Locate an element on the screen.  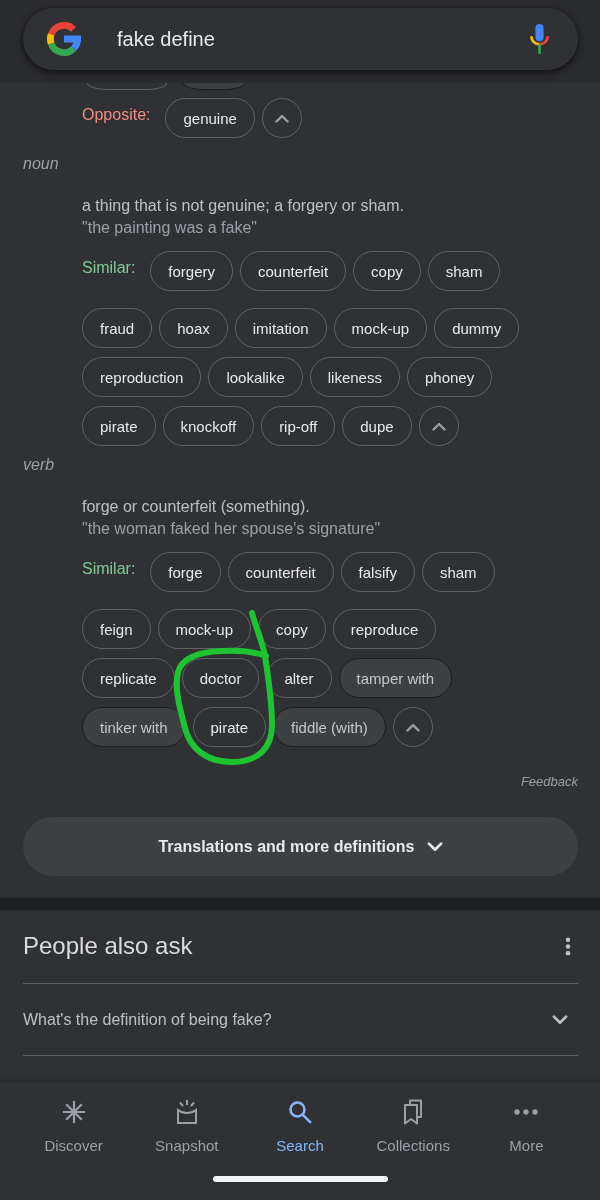
part-of-speech-label: noun is located at coordinates (41, 164).